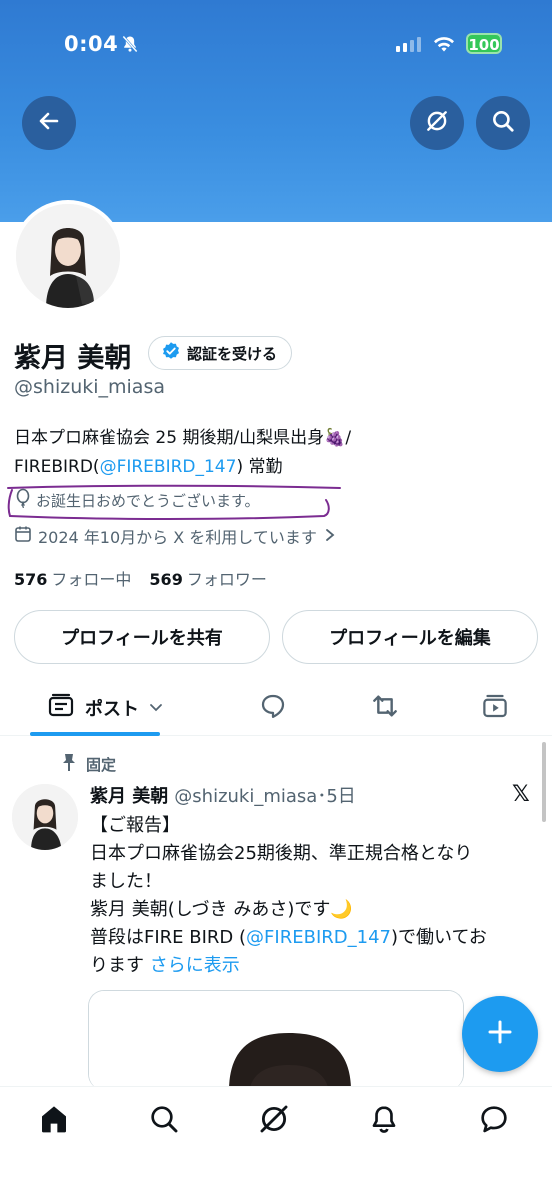  What do you see at coordinates (112, 709) in the screenshot?
I see `tab-posts-label: ポスト` at bounding box center [112, 709].